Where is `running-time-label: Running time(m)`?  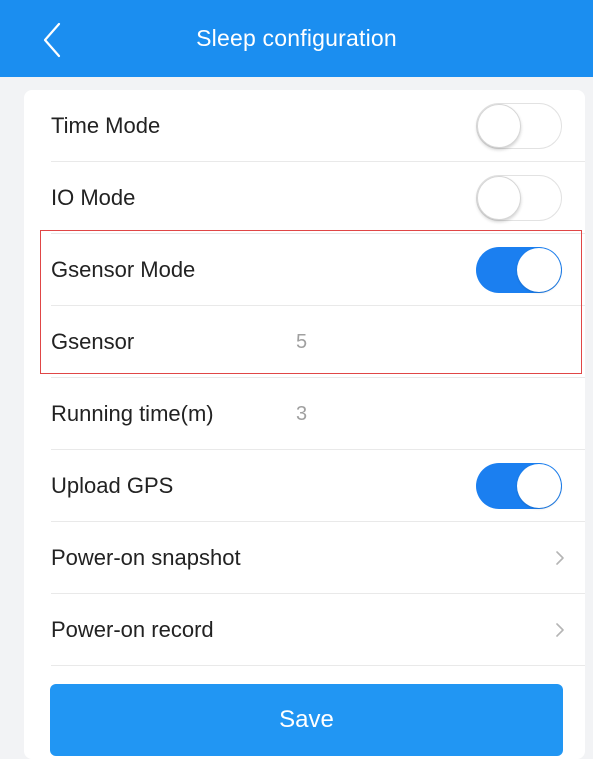
running-time-label: Running time(m) is located at coordinates (132, 413).